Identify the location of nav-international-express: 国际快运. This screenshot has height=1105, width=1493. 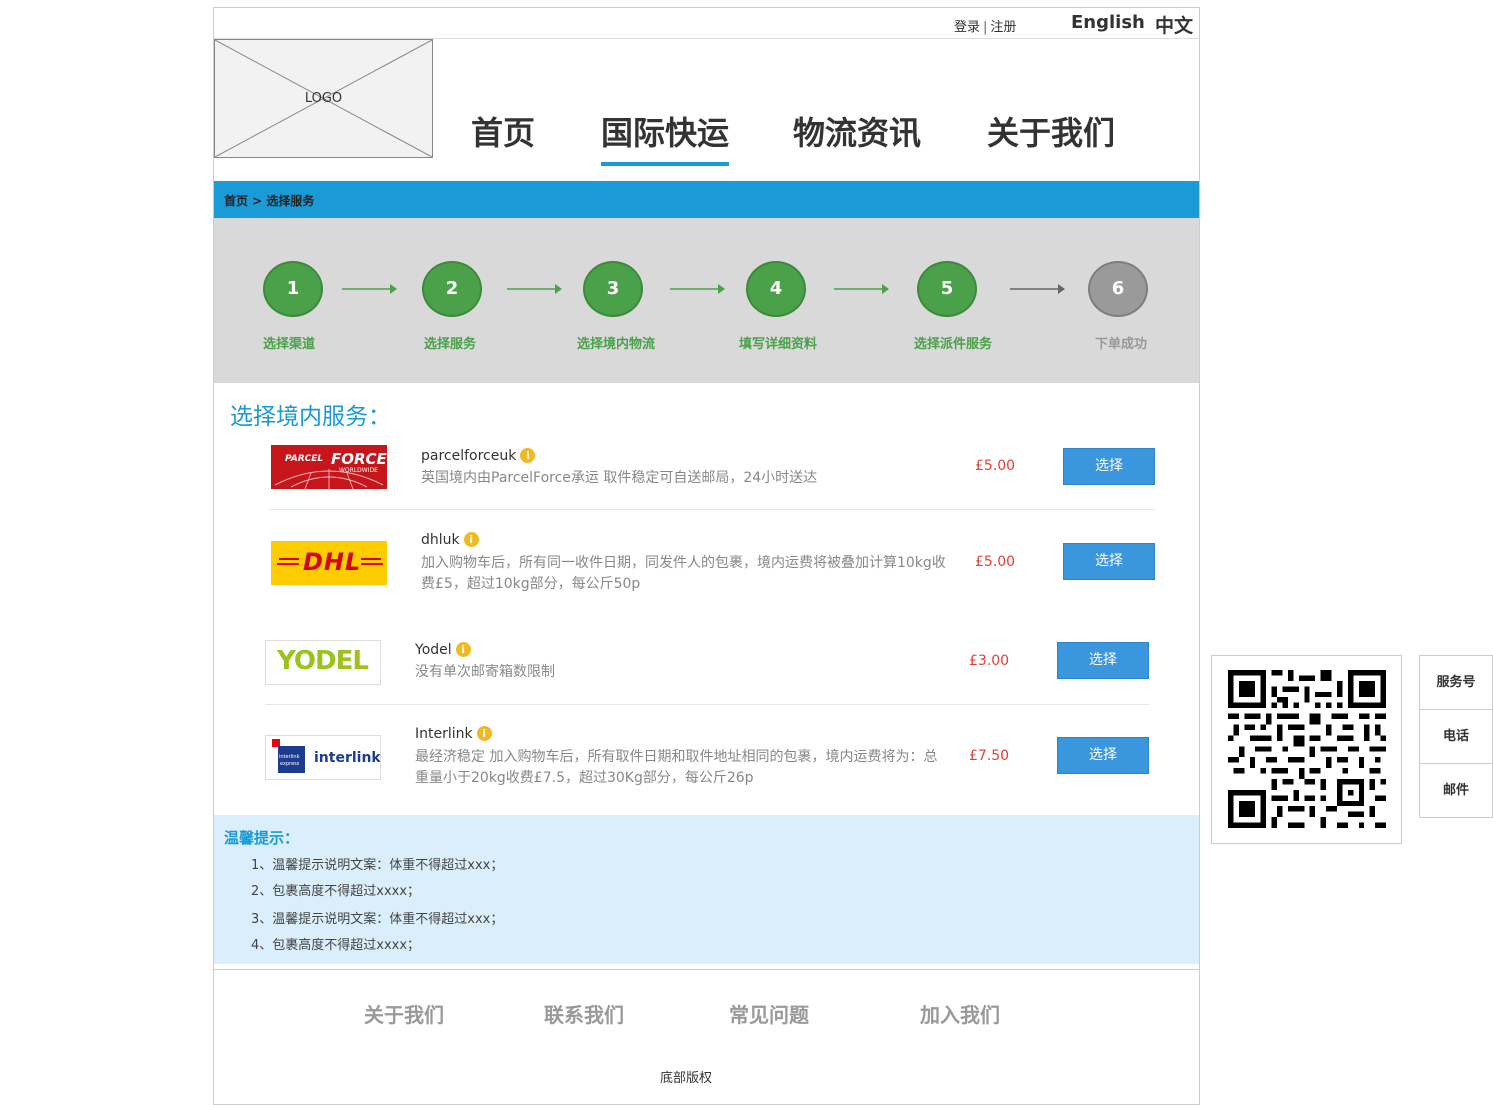
(665, 137).